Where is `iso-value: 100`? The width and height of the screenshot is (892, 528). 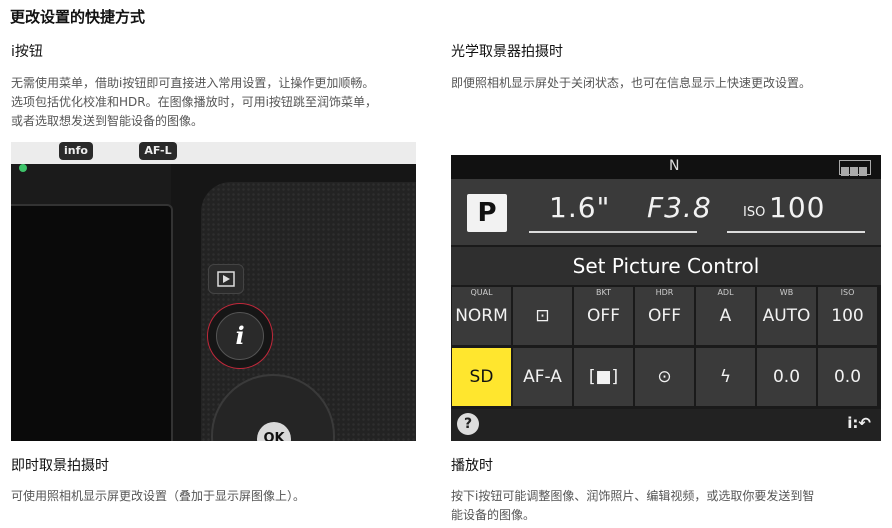 iso-value: 100 is located at coordinates (797, 207).